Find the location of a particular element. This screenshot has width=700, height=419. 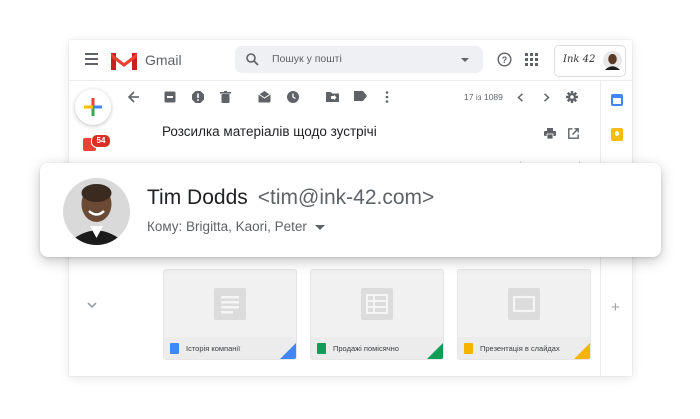

attachment-card: Продажі помісячно is located at coordinates (377, 314).